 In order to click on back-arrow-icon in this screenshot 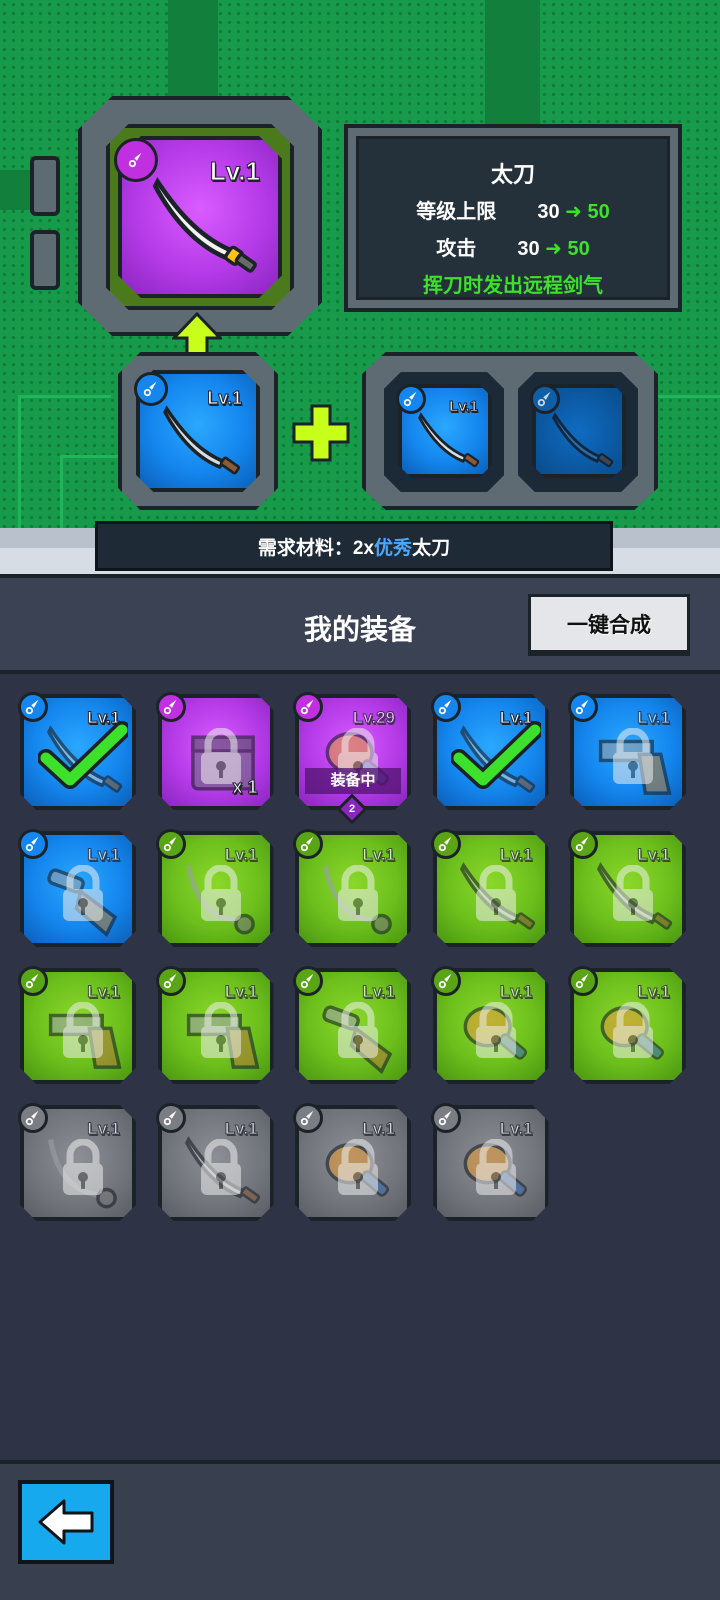, I will do `click(66, 1522)`.